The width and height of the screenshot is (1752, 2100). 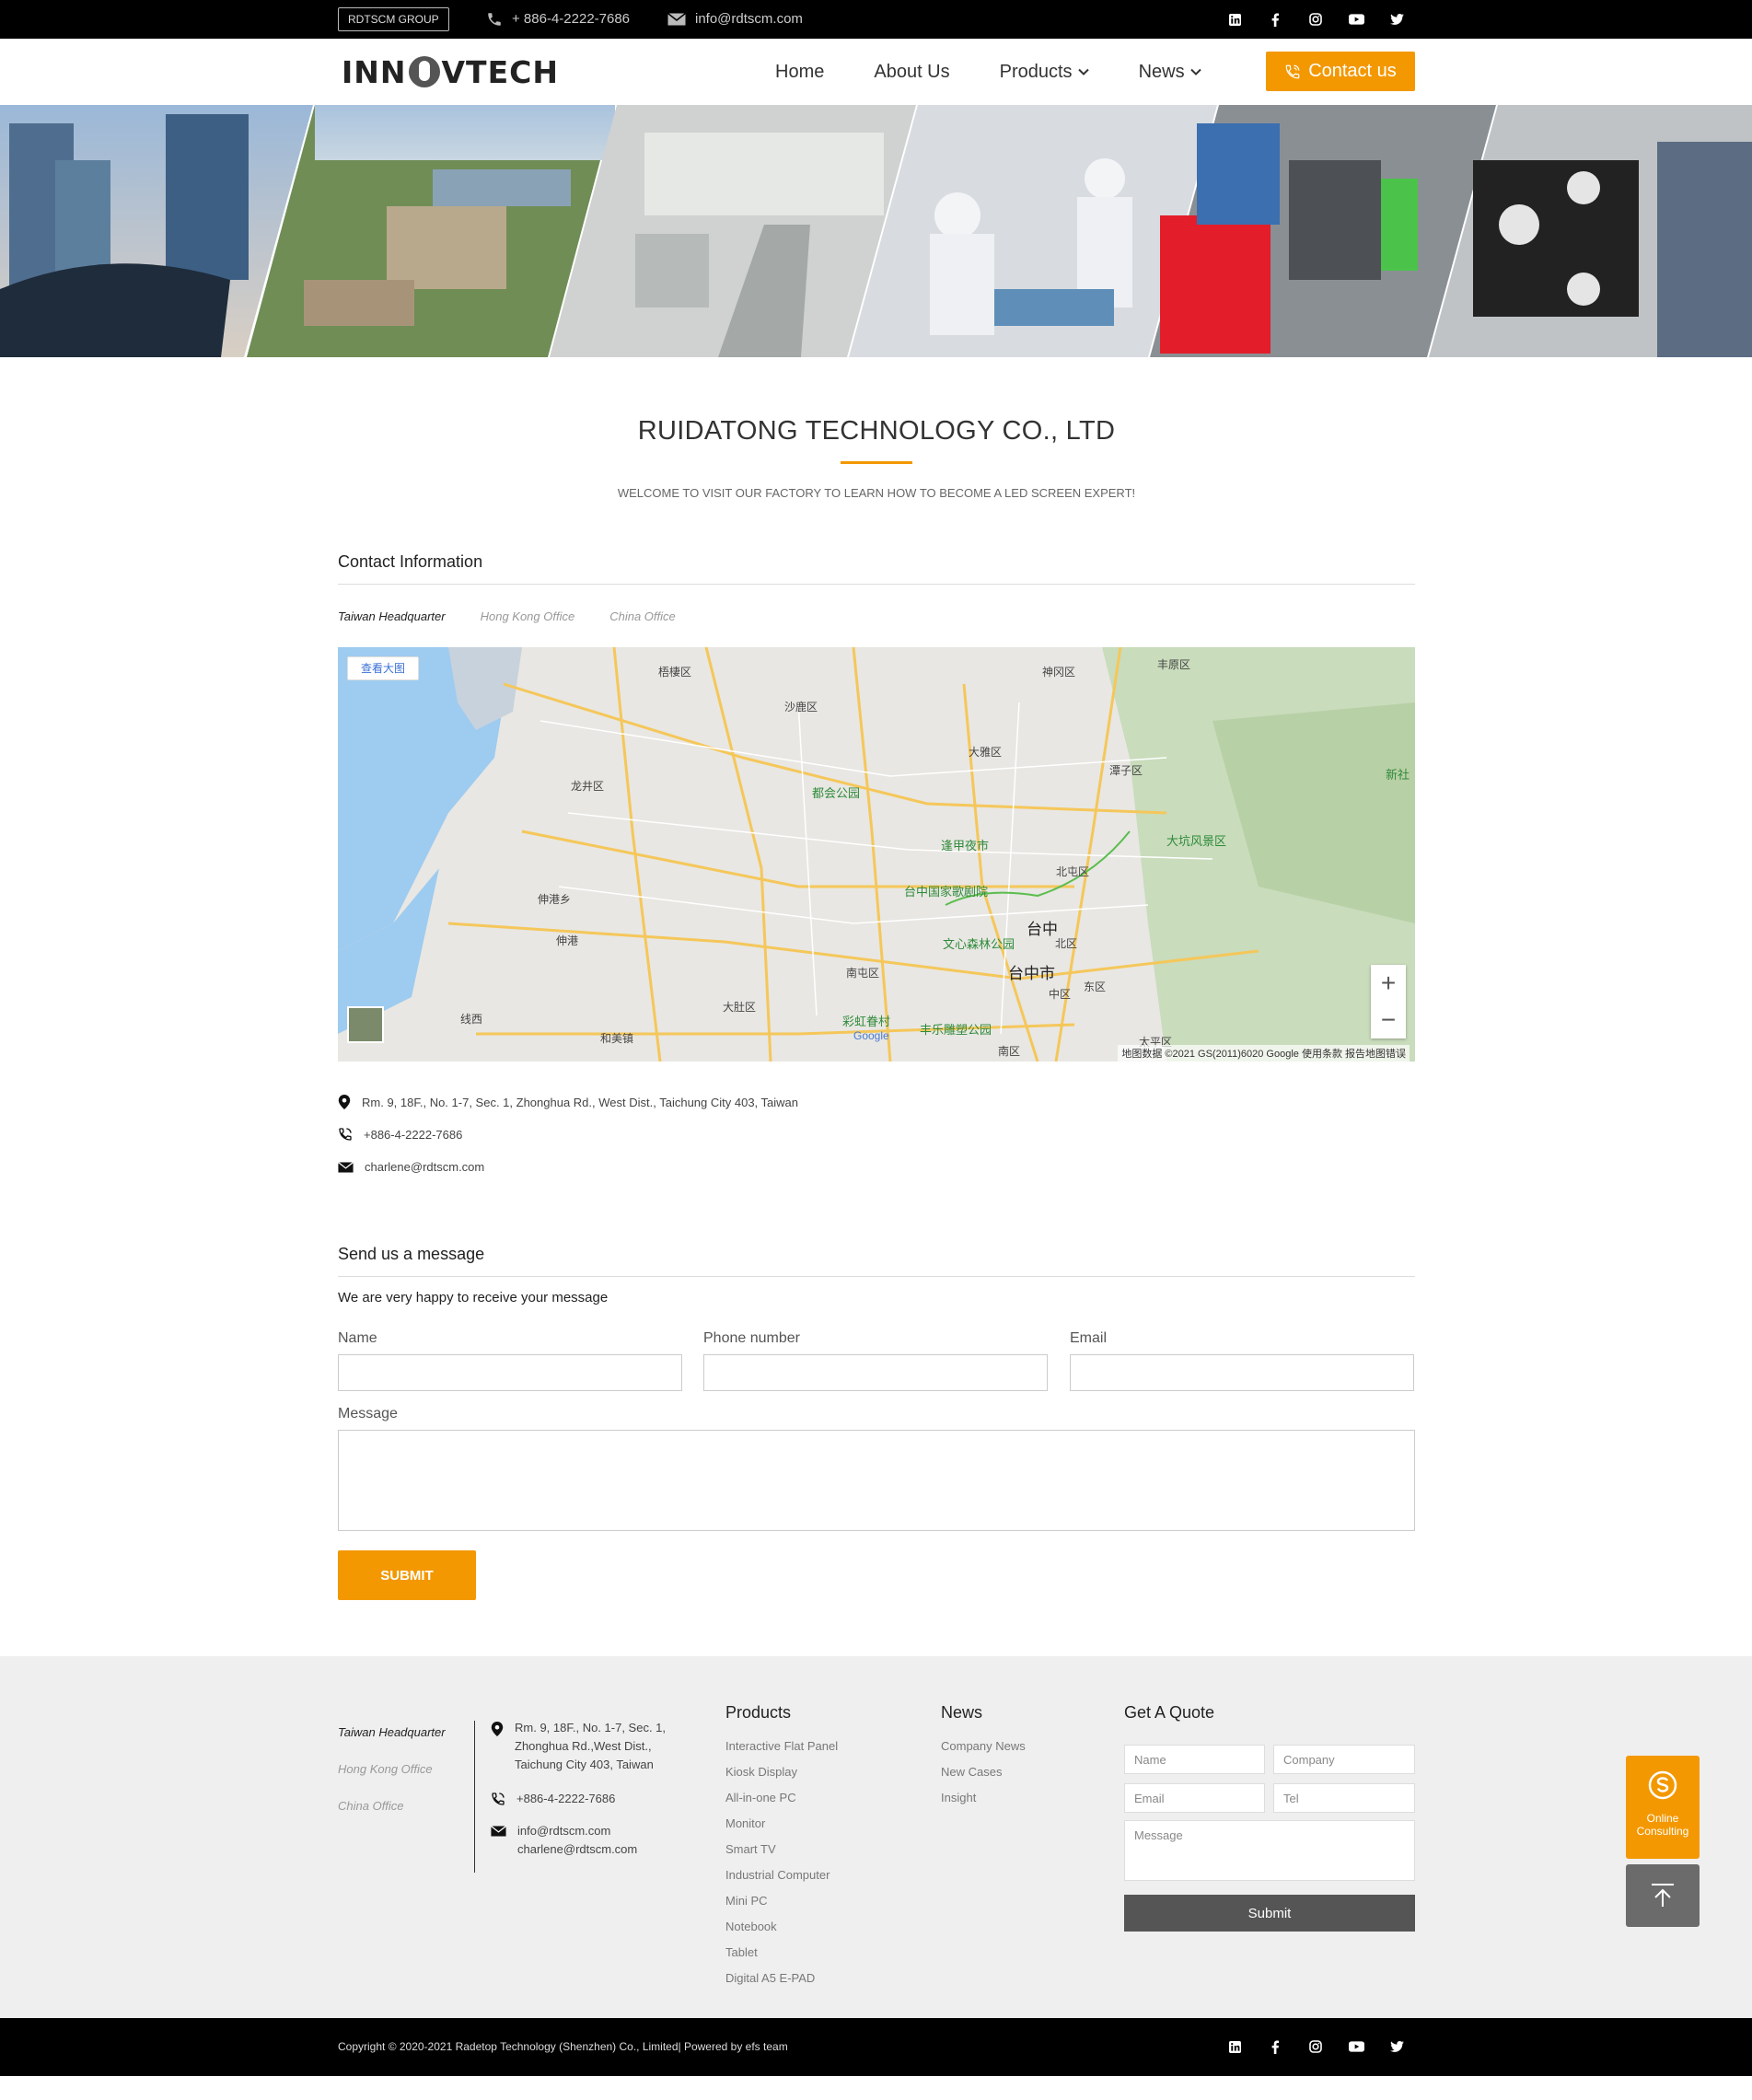 I want to click on footer-news-link: Company News, so click(x=983, y=1746).